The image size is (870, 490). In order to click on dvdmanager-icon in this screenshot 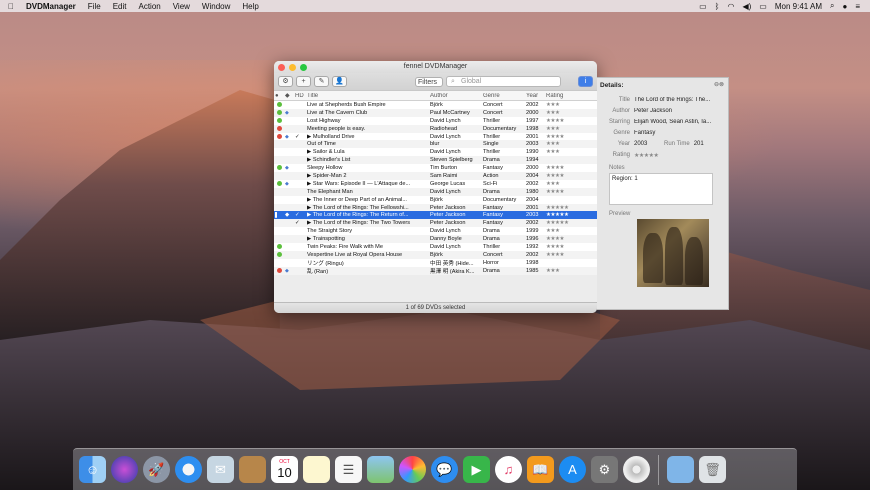, I will do `click(636, 469)`.